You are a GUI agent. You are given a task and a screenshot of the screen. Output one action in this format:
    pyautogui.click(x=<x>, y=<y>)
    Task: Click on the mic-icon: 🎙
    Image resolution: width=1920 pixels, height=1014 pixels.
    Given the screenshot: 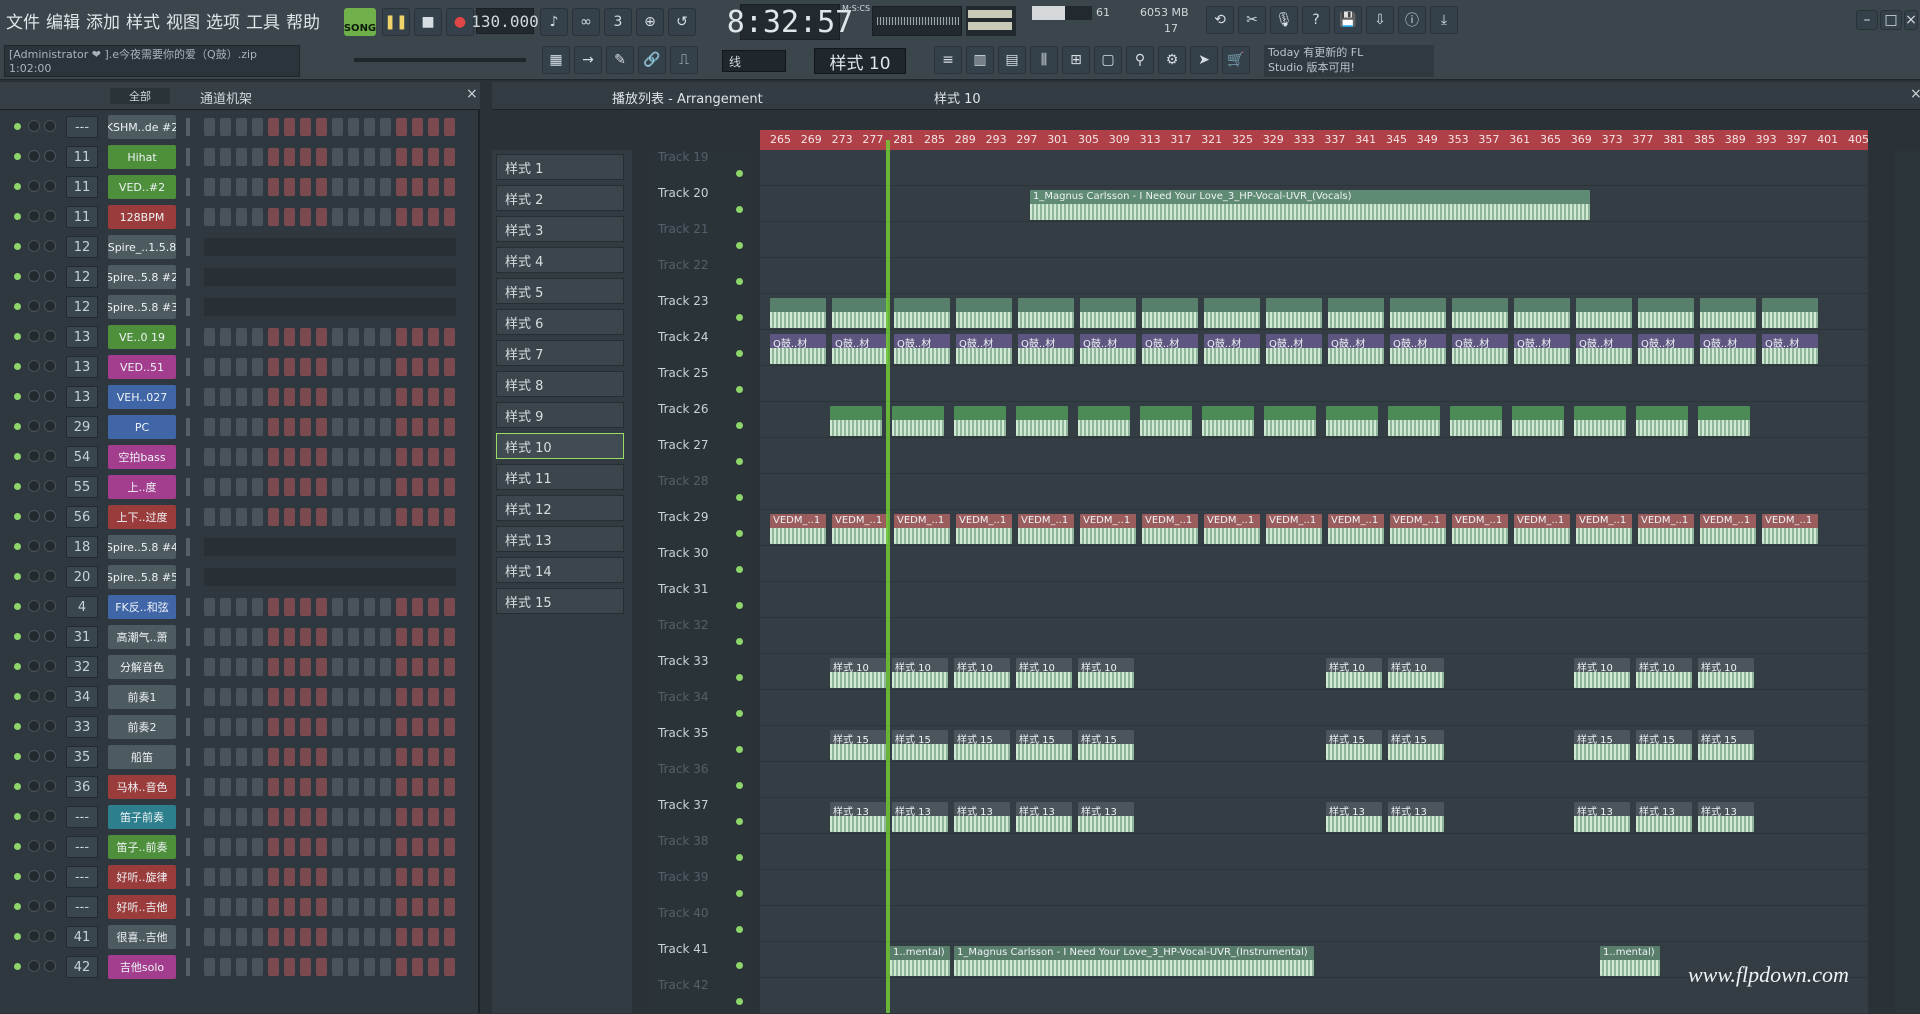 What is the action you would take?
    pyautogui.click(x=1284, y=20)
    